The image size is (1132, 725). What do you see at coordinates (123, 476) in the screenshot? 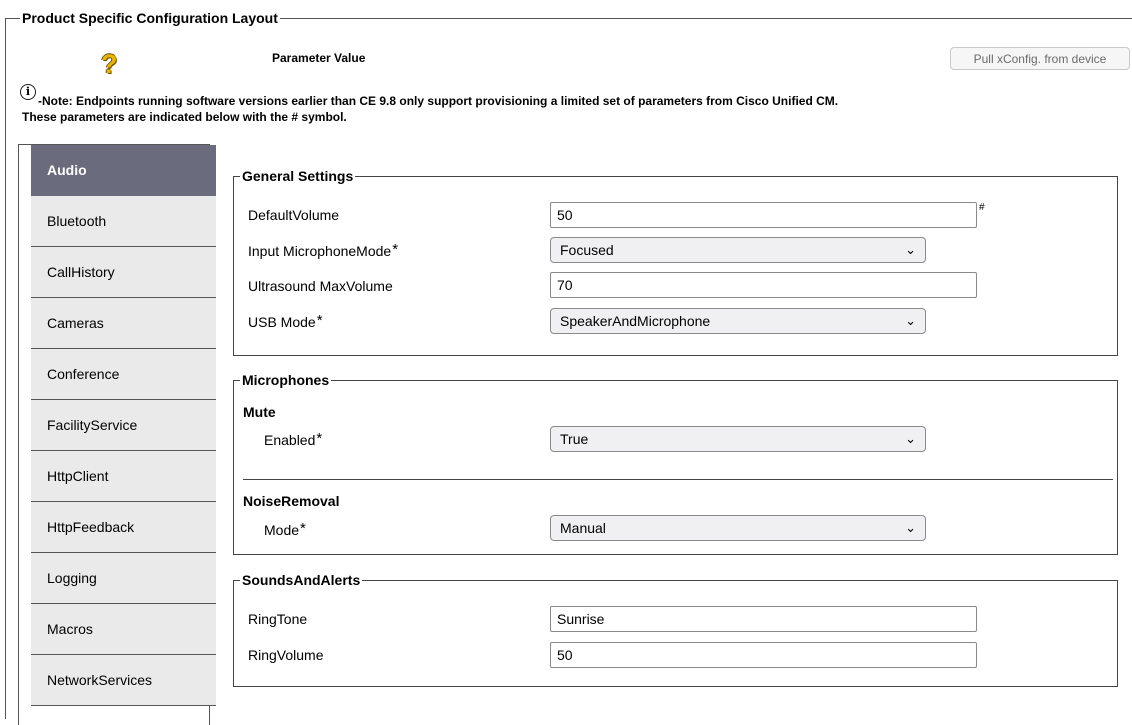
I see `tab-httpclient: HttpClient` at bounding box center [123, 476].